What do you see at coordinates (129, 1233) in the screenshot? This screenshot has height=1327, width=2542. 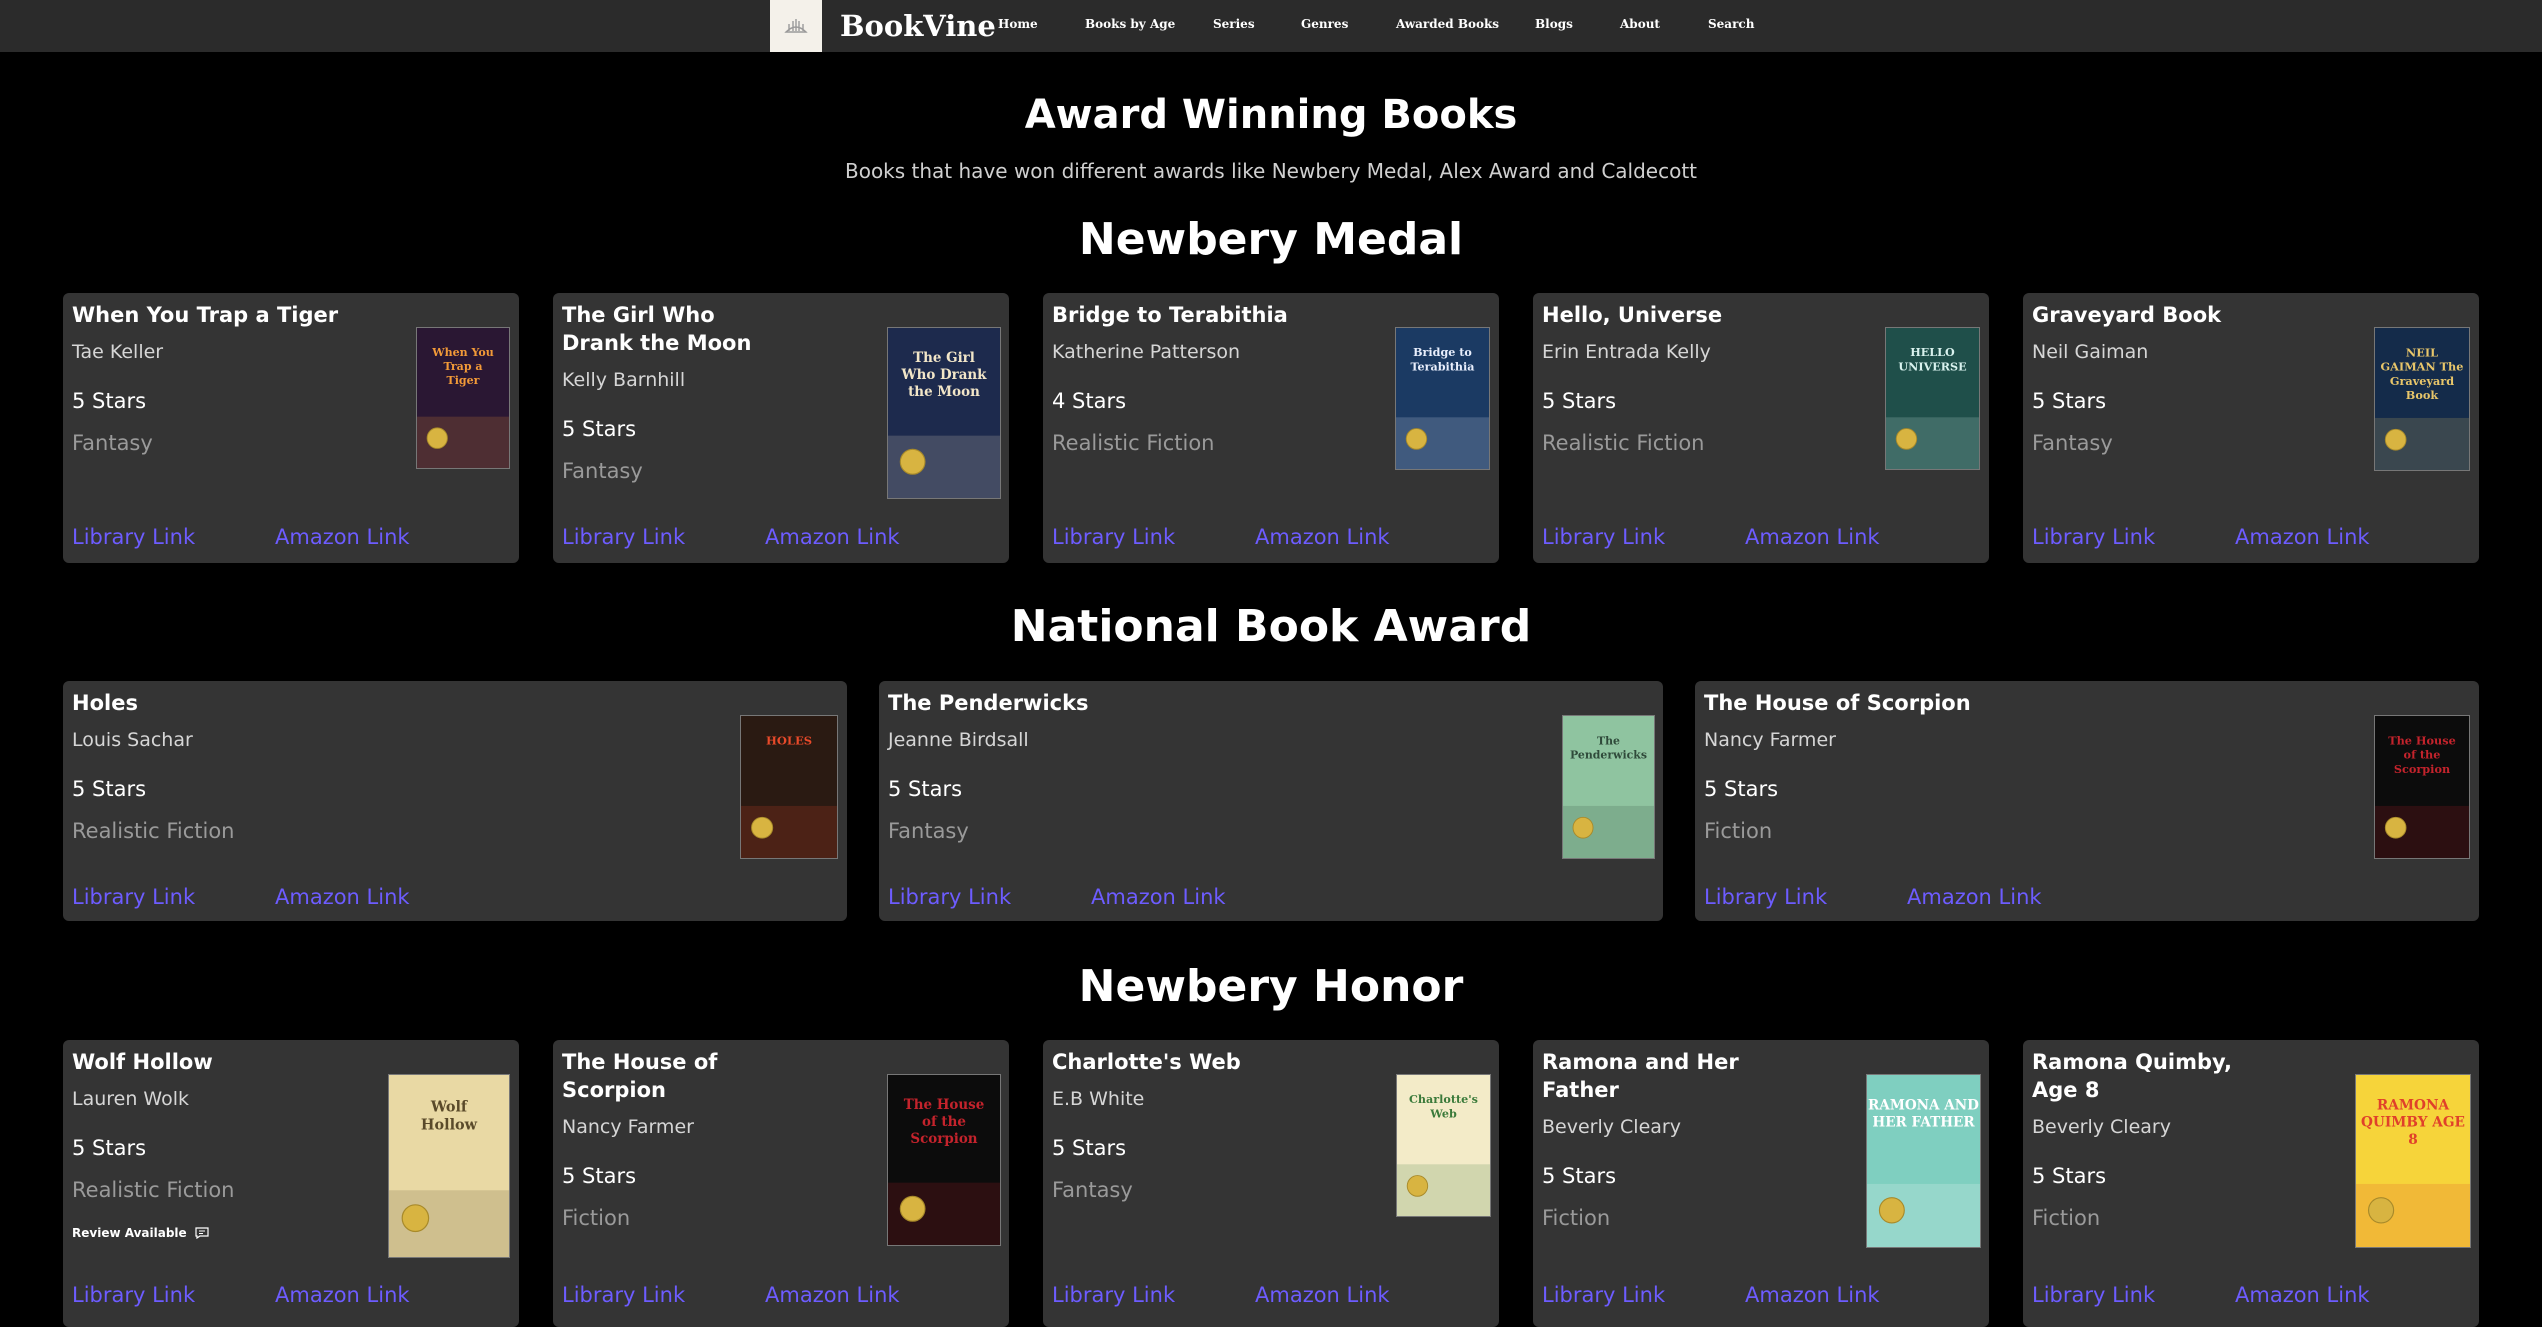 I see `review-label: Review Available` at bounding box center [129, 1233].